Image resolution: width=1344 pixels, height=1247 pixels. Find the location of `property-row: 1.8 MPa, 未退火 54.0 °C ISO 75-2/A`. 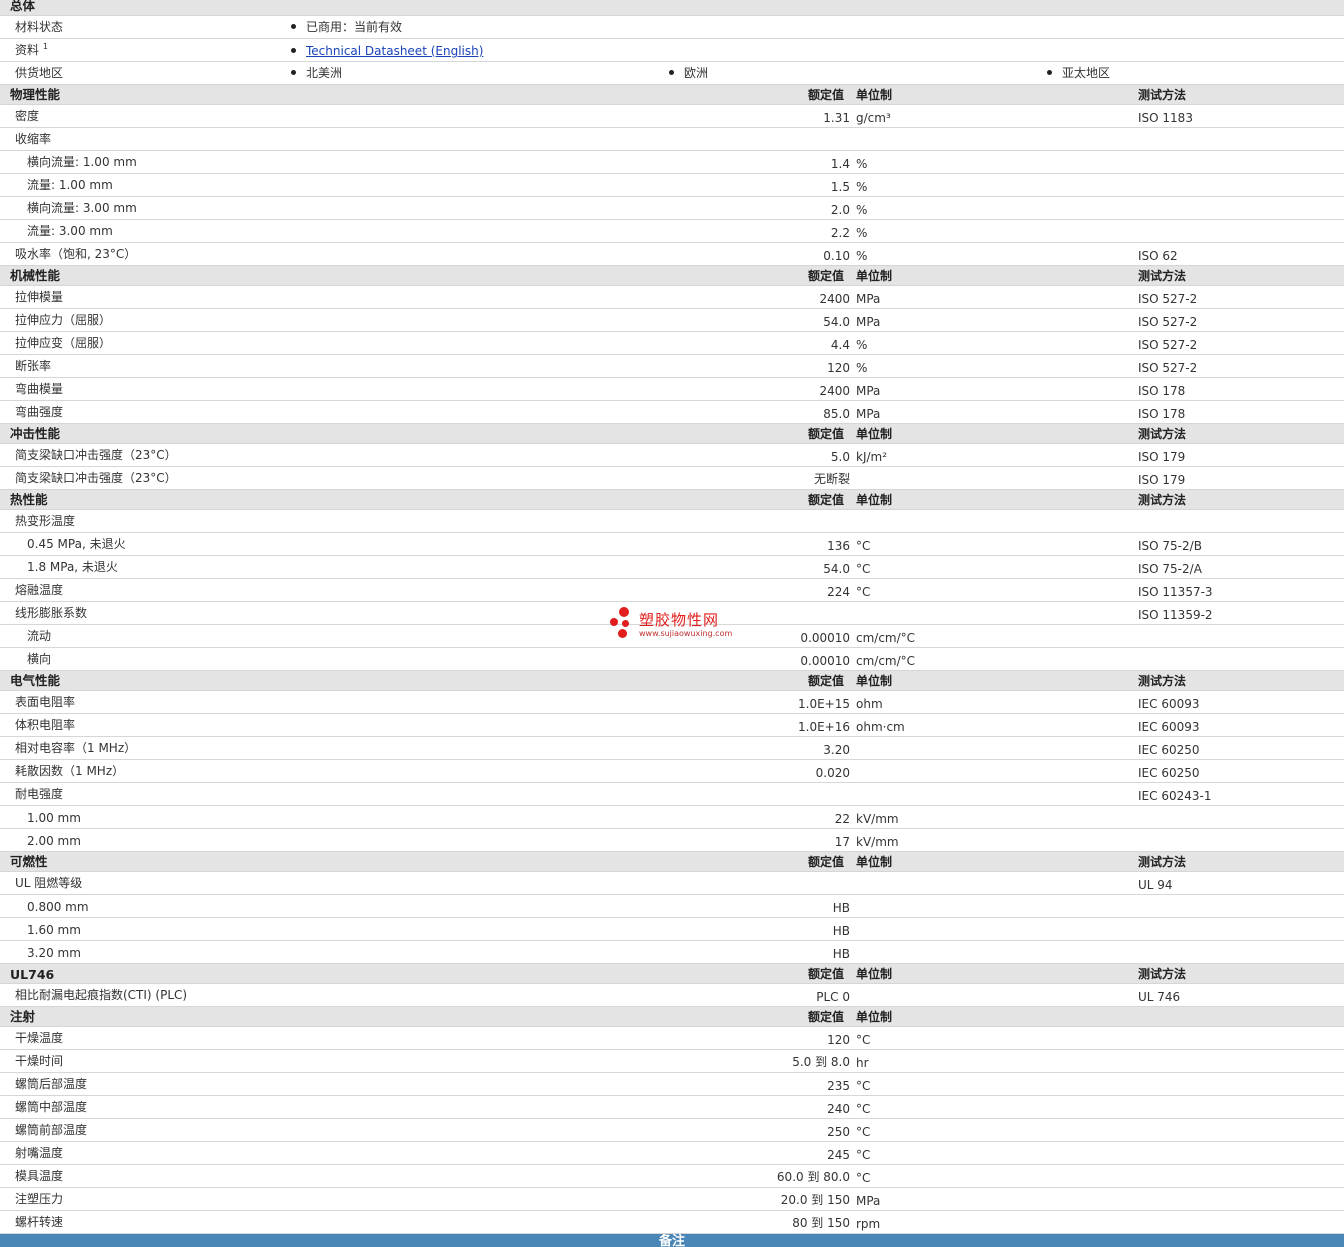

property-row: 1.8 MPa, 未退火 54.0 °C ISO 75-2/A is located at coordinates (672, 567).